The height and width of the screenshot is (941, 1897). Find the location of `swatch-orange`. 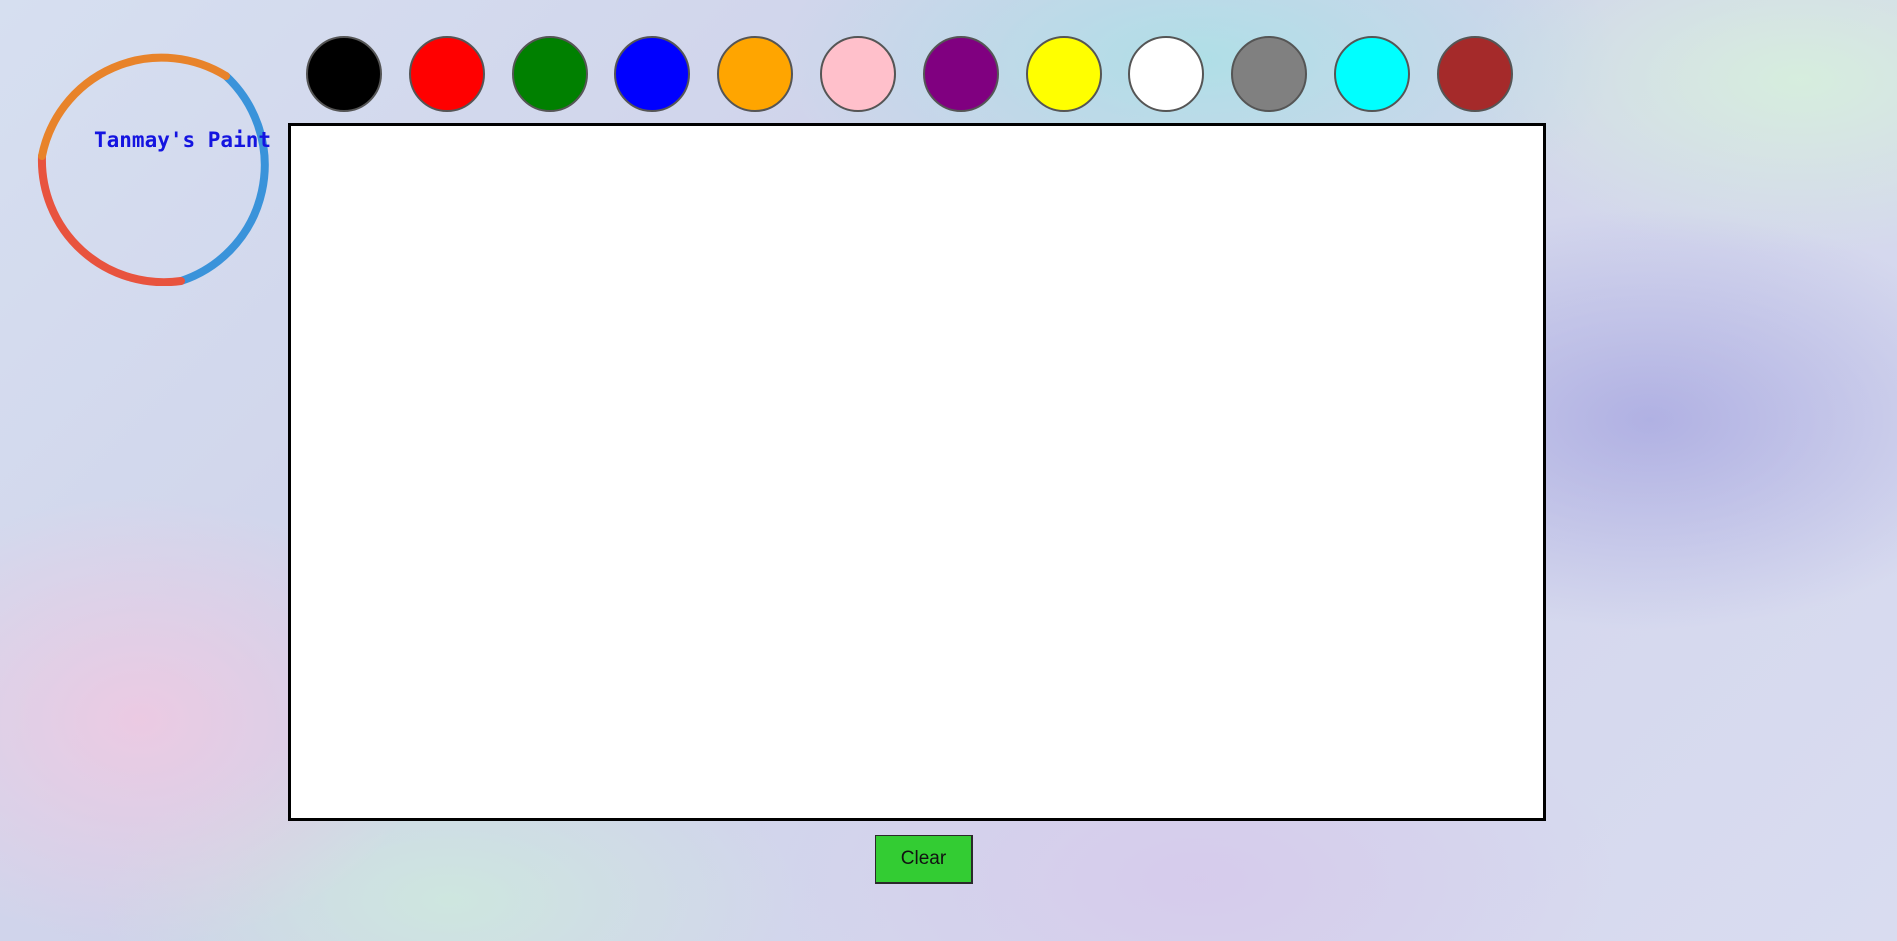

swatch-orange is located at coordinates (755, 74).